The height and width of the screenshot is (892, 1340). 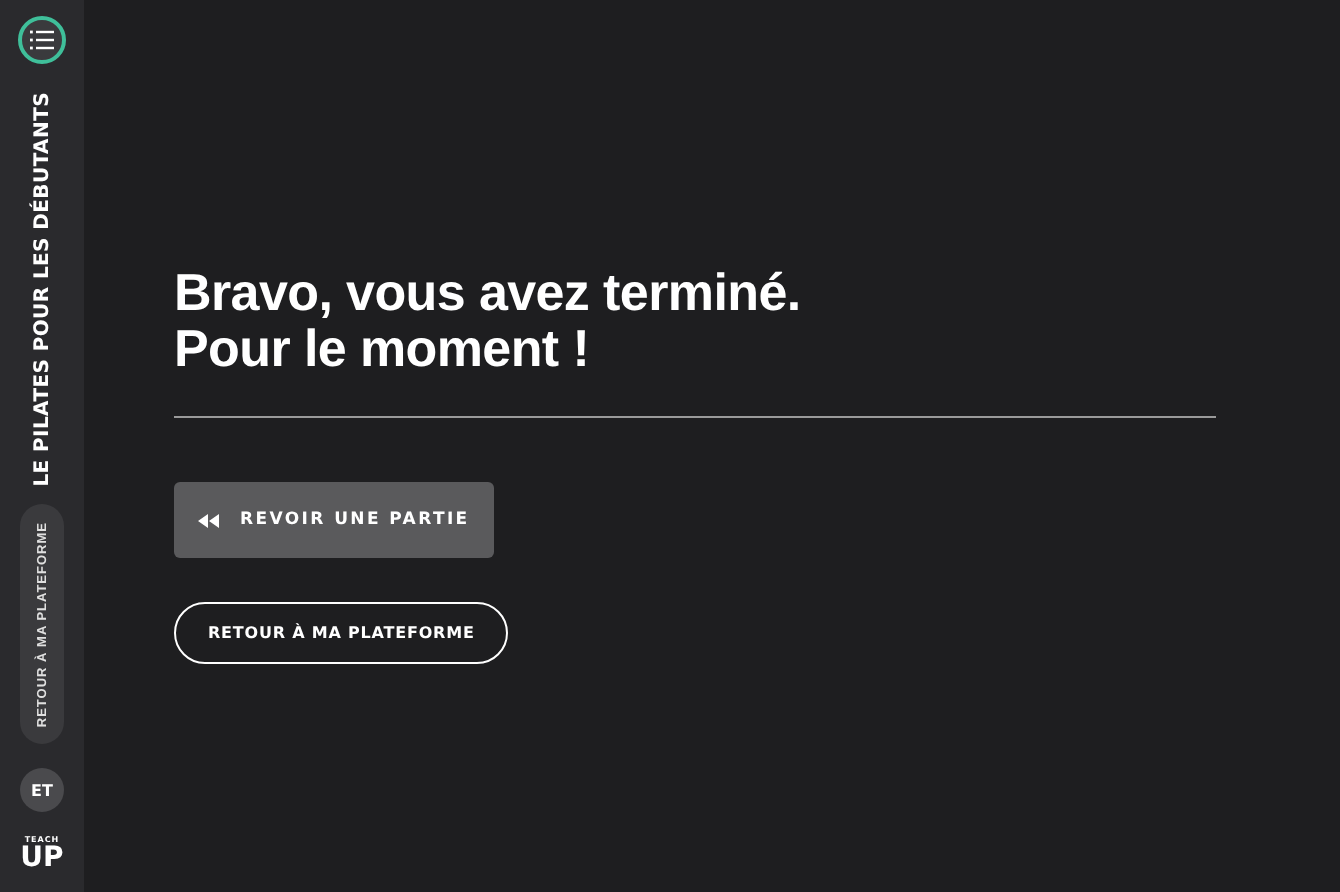 I want to click on menu-icon, so click(x=42, y=40).